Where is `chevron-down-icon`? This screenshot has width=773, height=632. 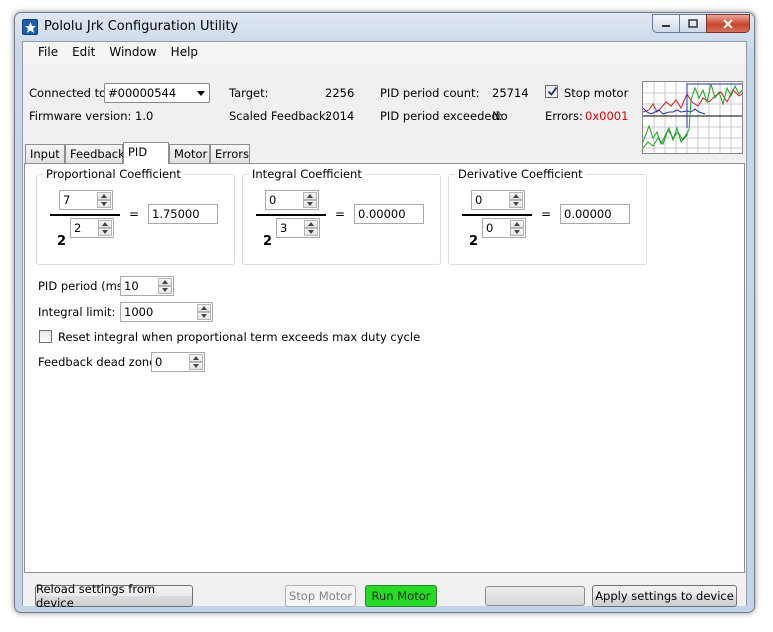 chevron-down-icon is located at coordinates (201, 93).